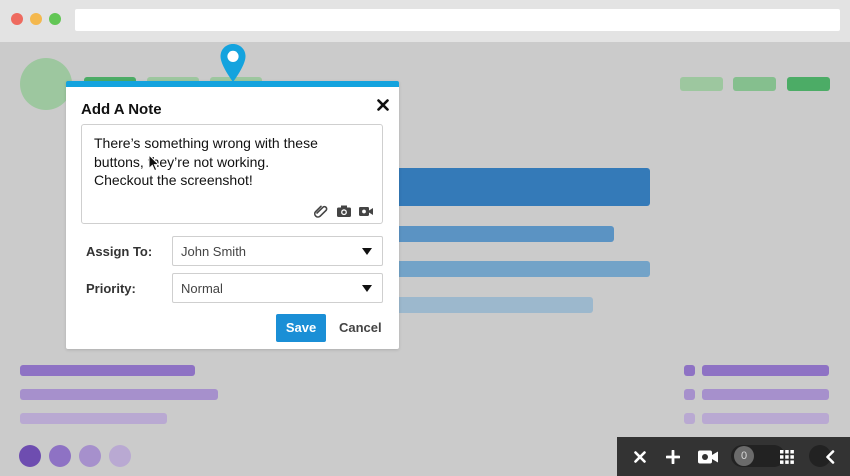 The image size is (850, 476). What do you see at coordinates (121, 109) in the screenshot?
I see `dialog-title: Add A Note` at bounding box center [121, 109].